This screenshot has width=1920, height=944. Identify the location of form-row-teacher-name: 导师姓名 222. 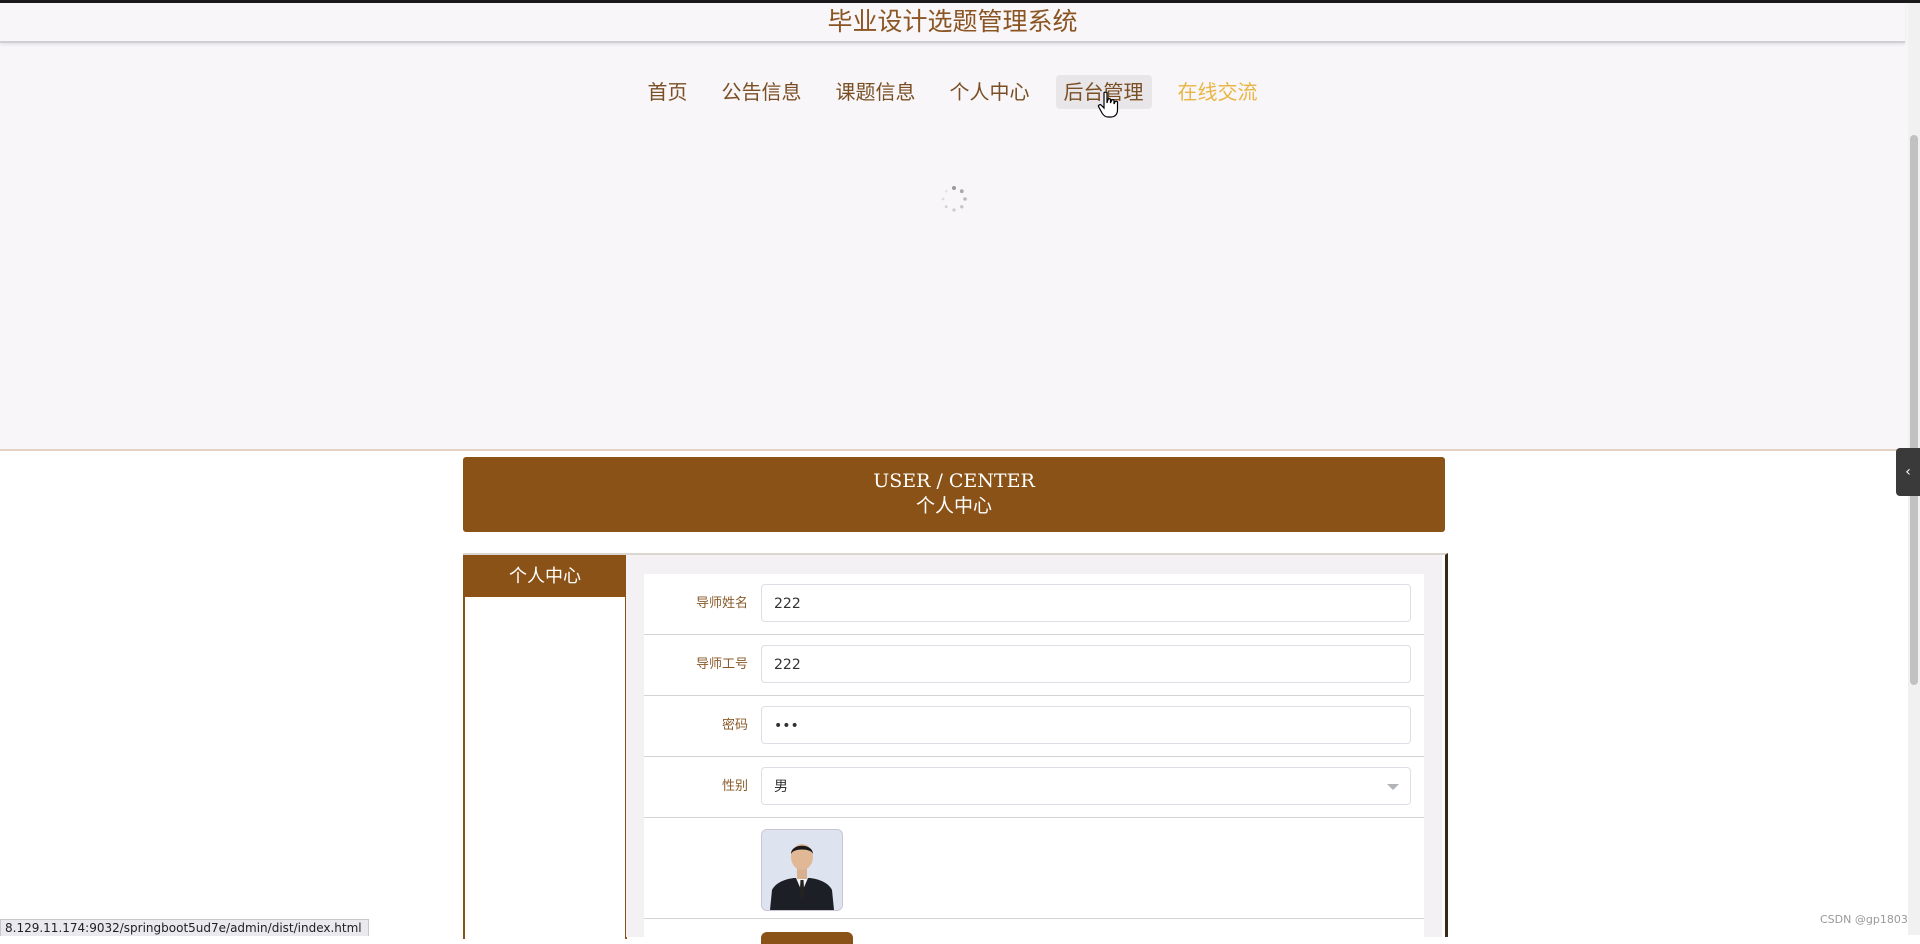
(1034, 604).